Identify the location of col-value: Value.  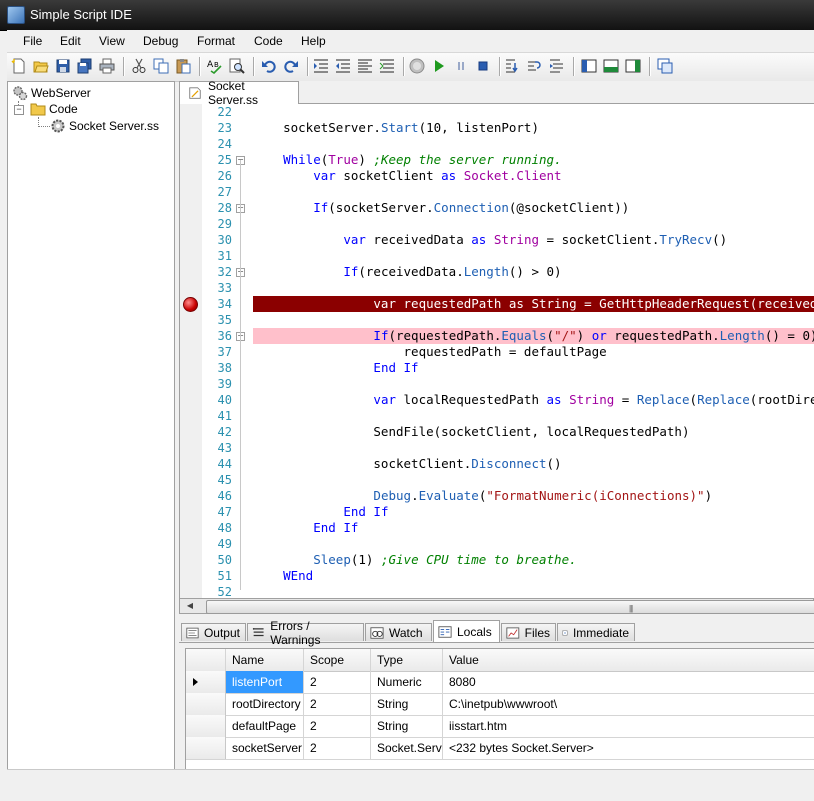
(628, 660).